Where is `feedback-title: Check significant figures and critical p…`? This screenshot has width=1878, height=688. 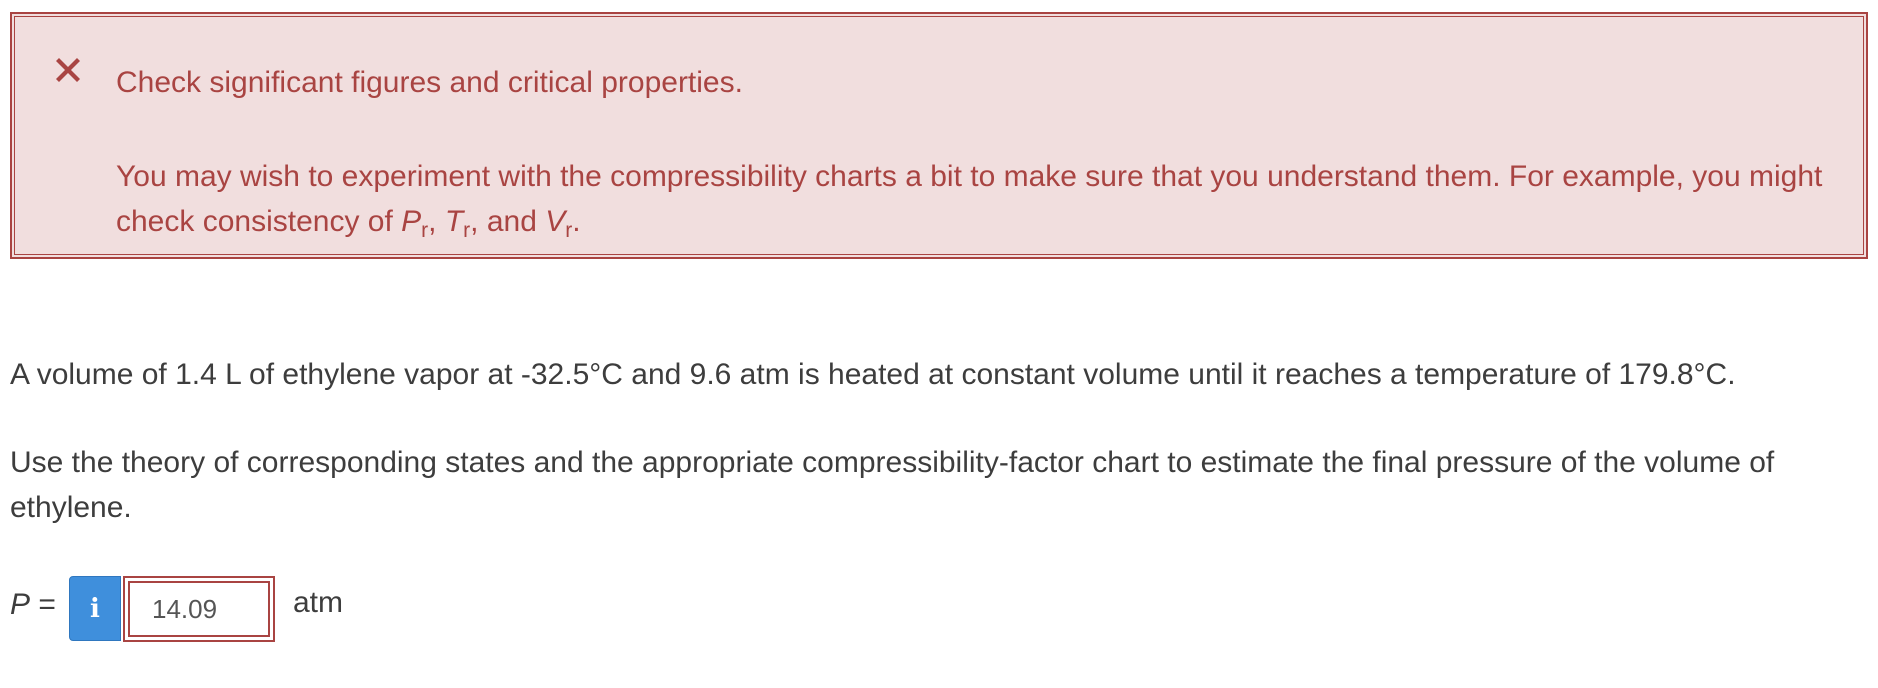 feedback-title: Check significant figures and critical p… is located at coordinates (429, 82).